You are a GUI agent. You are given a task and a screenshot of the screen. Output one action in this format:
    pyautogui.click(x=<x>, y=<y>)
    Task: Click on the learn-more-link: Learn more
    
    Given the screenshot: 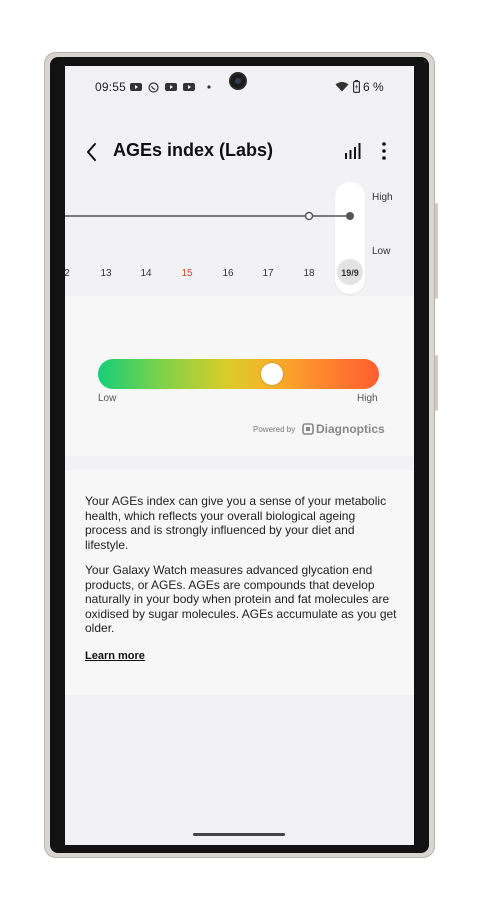 What is the action you would take?
    pyautogui.click(x=115, y=656)
    